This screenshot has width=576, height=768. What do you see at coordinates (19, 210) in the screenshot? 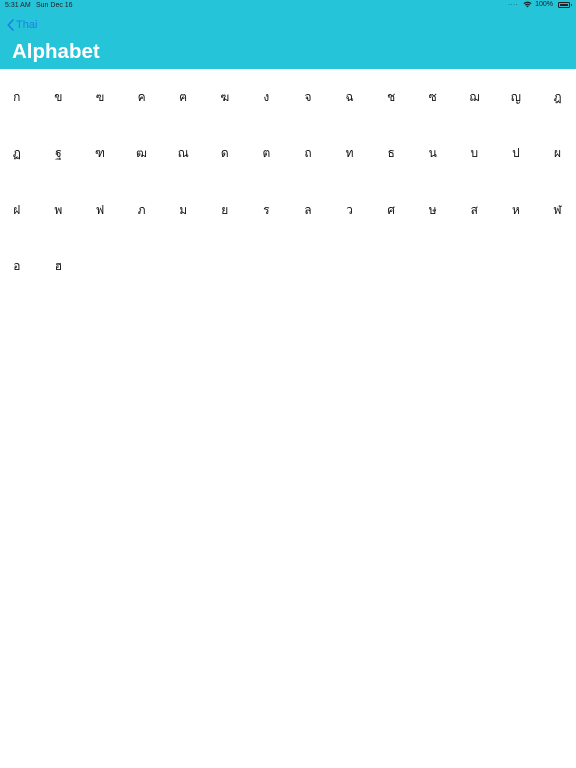
I see `letter-cell: ฝ` at bounding box center [19, 210].